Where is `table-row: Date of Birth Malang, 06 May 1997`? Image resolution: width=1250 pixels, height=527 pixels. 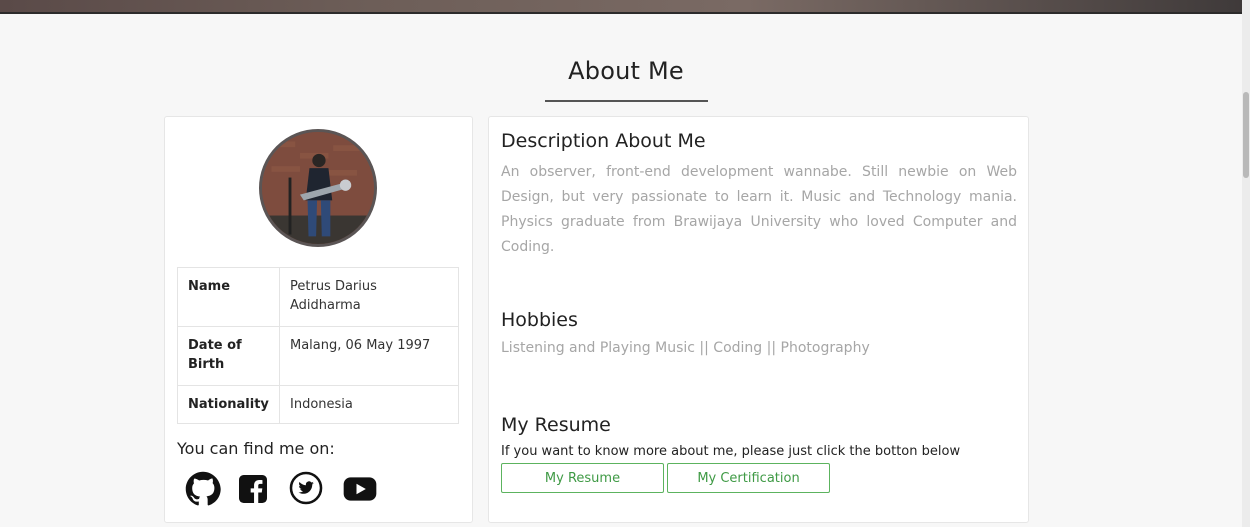 table-row: Date of Birth Malang, 06 May 1997 is located at coordinates (318, 356).